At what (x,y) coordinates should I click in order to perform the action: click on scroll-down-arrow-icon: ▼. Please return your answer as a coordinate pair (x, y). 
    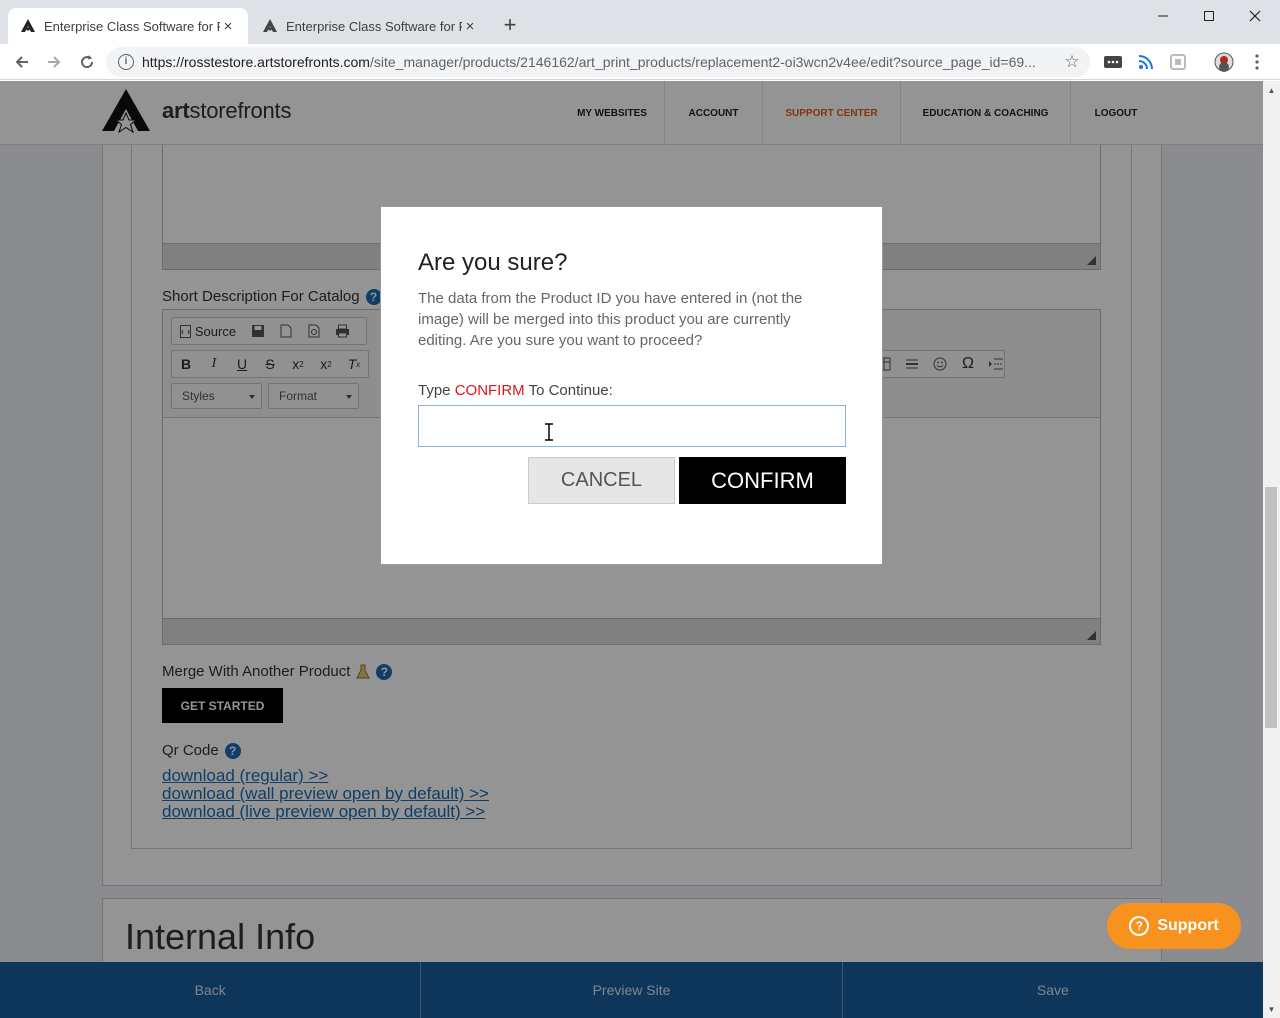
    Looking at the image, I should click on (1271, 1009).